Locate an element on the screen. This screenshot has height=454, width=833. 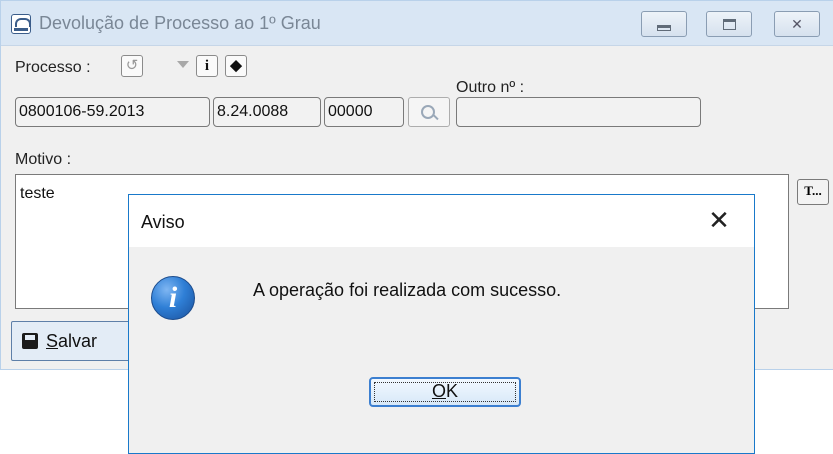
ok-rest: K is located at coordinates (452, 391).